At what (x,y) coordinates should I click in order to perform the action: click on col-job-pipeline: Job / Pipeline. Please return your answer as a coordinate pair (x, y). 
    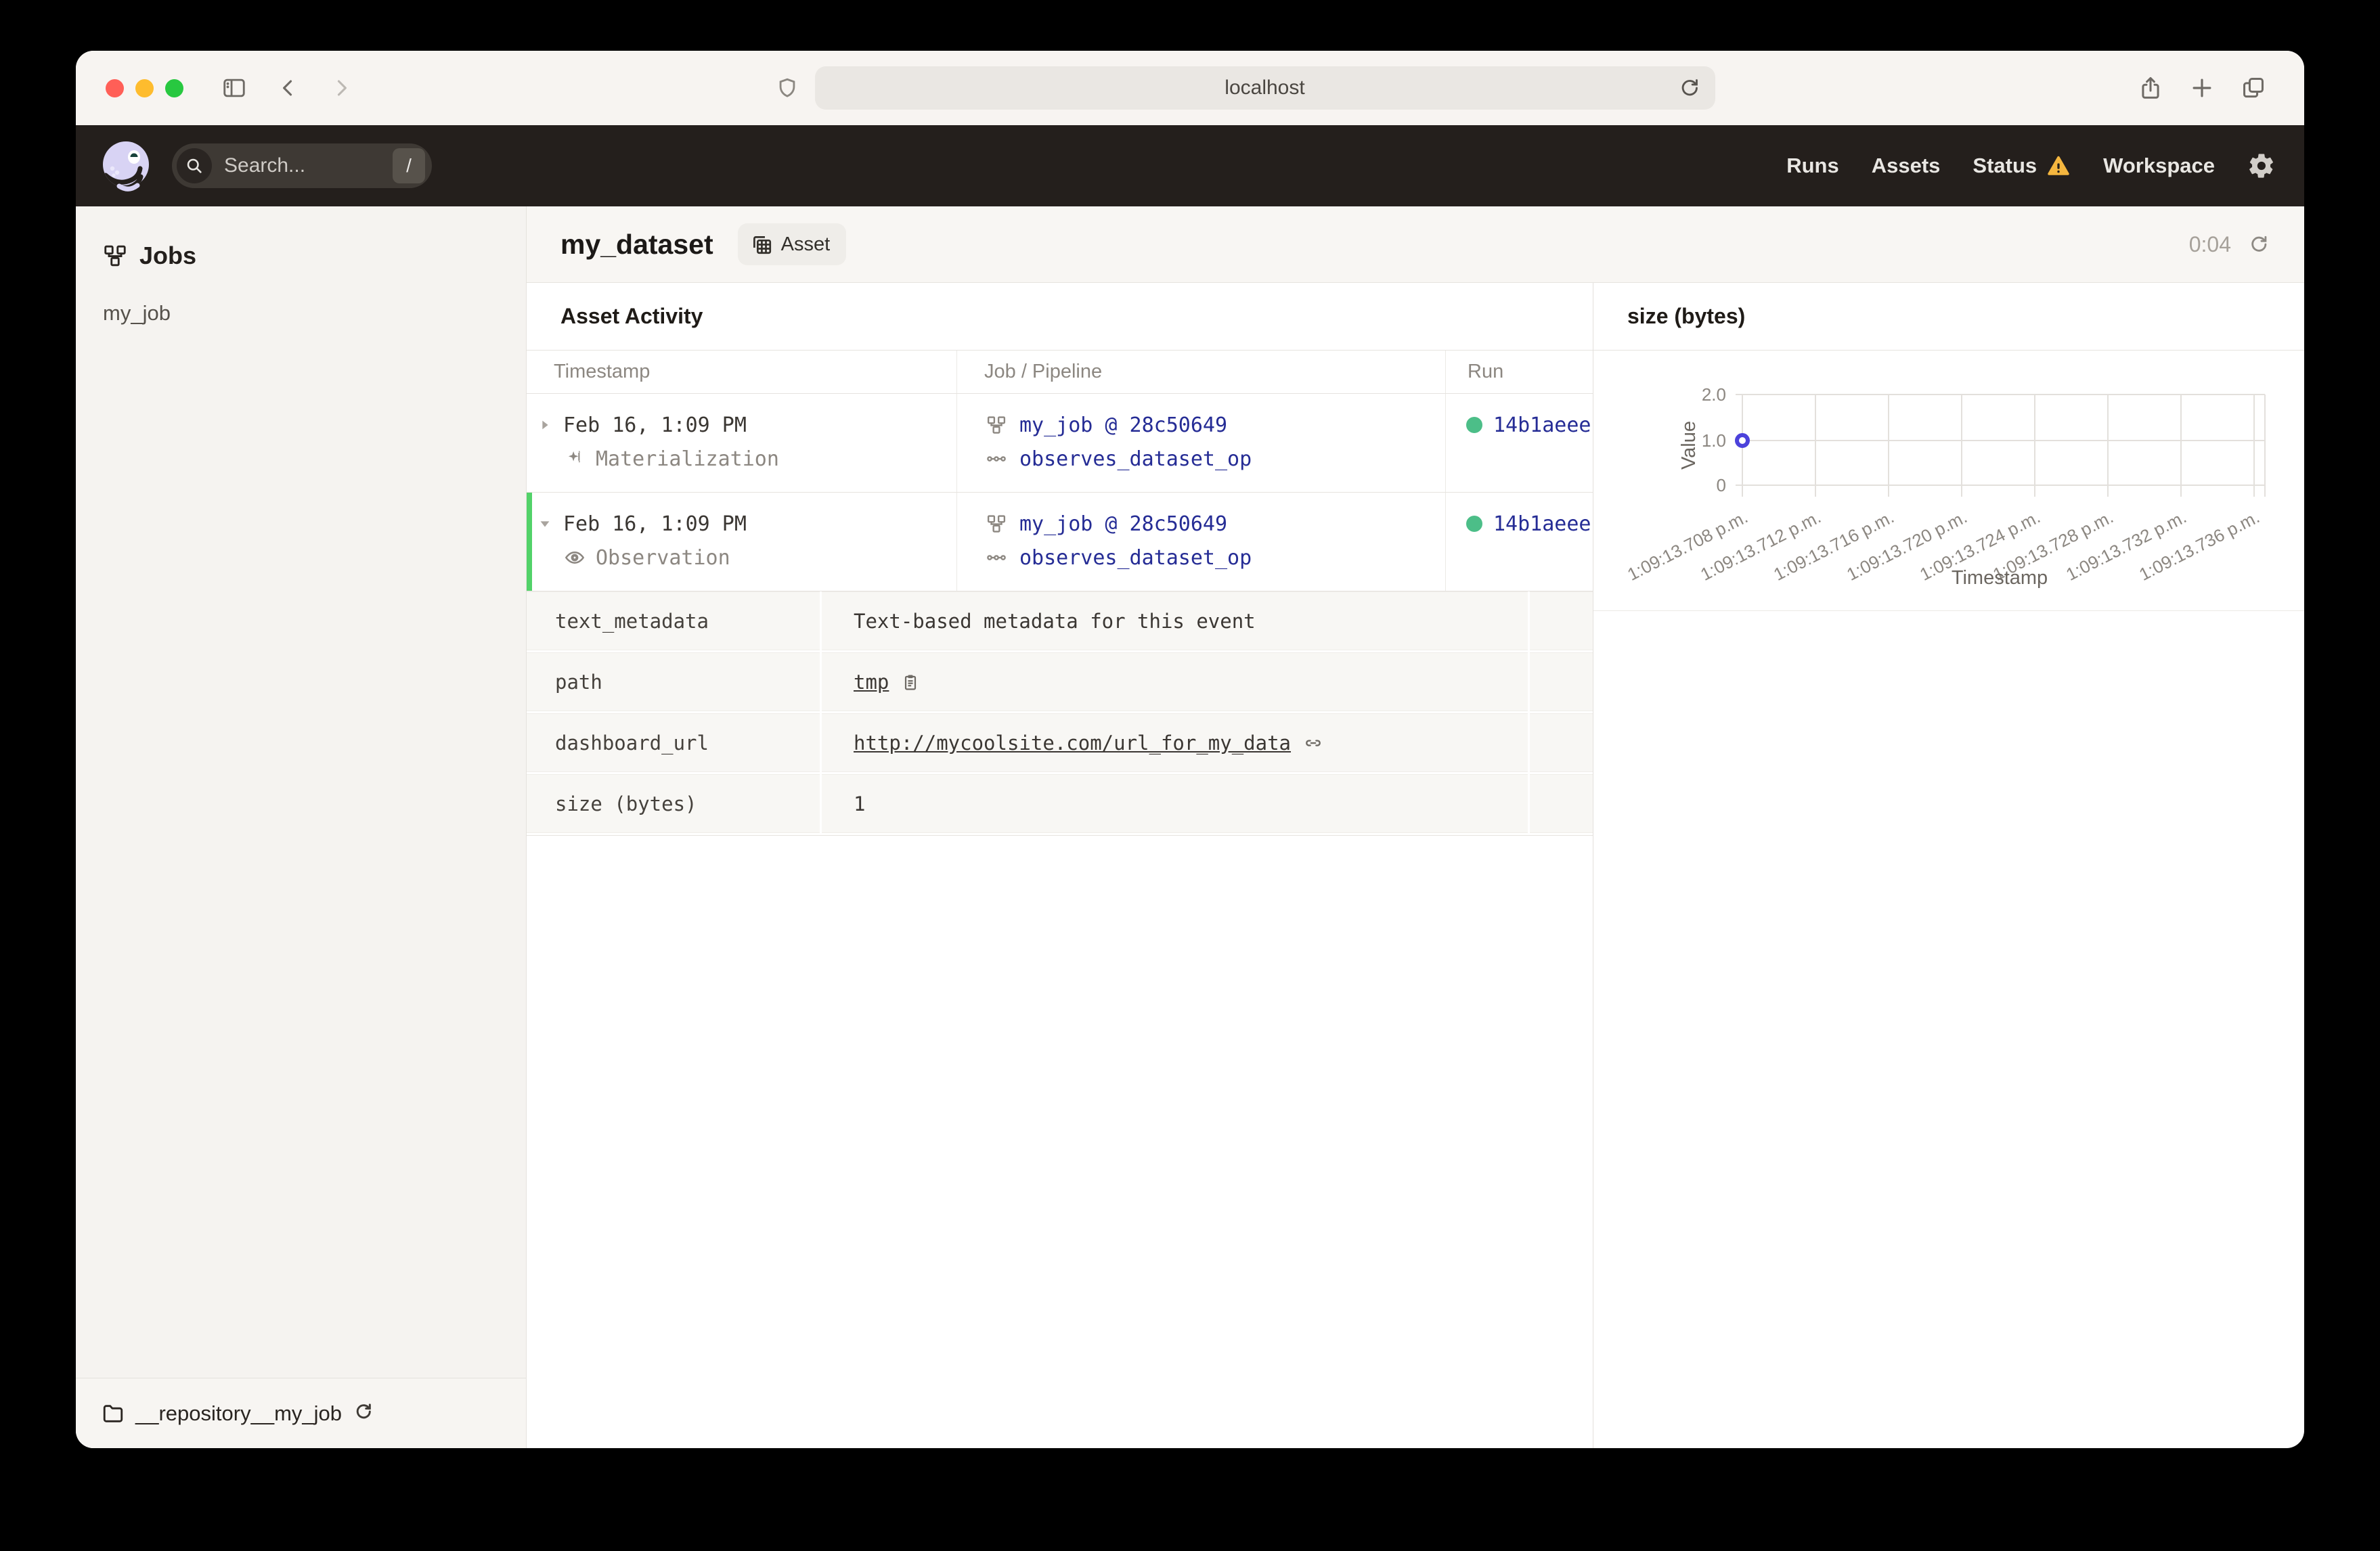
    Looking at the image, I should click on (1200, 372).